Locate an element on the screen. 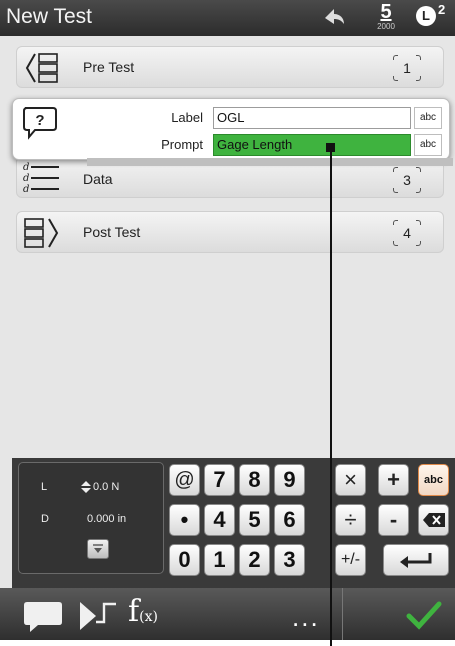 The width and height of the screenshot is (455, 646). key-divide: ÷ is located at coordinates (350, 520).